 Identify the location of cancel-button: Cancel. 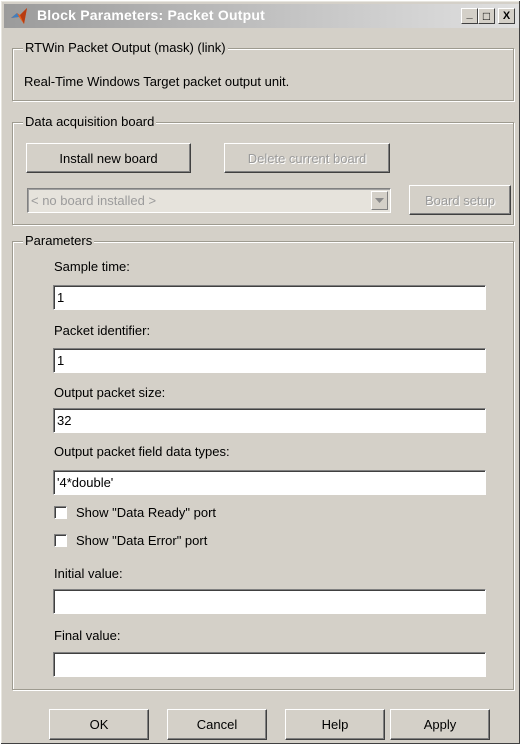
(217, 724).